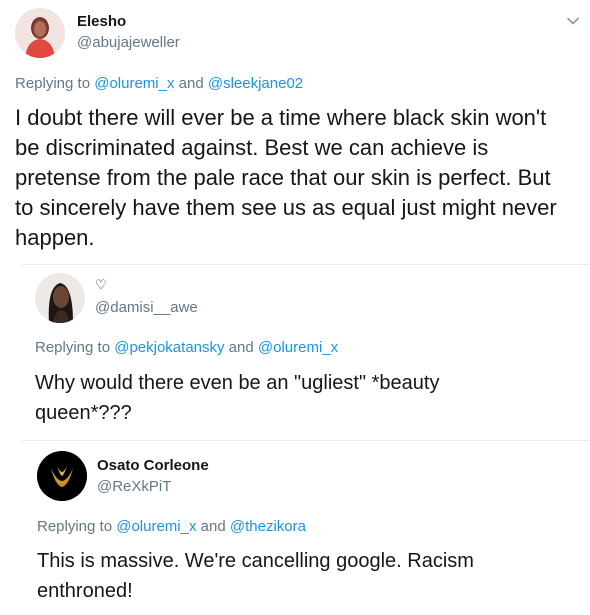 The image size is (590, 615). What do you see at coordinates (85, 591) in the screenshot?
I see `tweet-text-line: enthroned!` at bounding box center [85, 591].